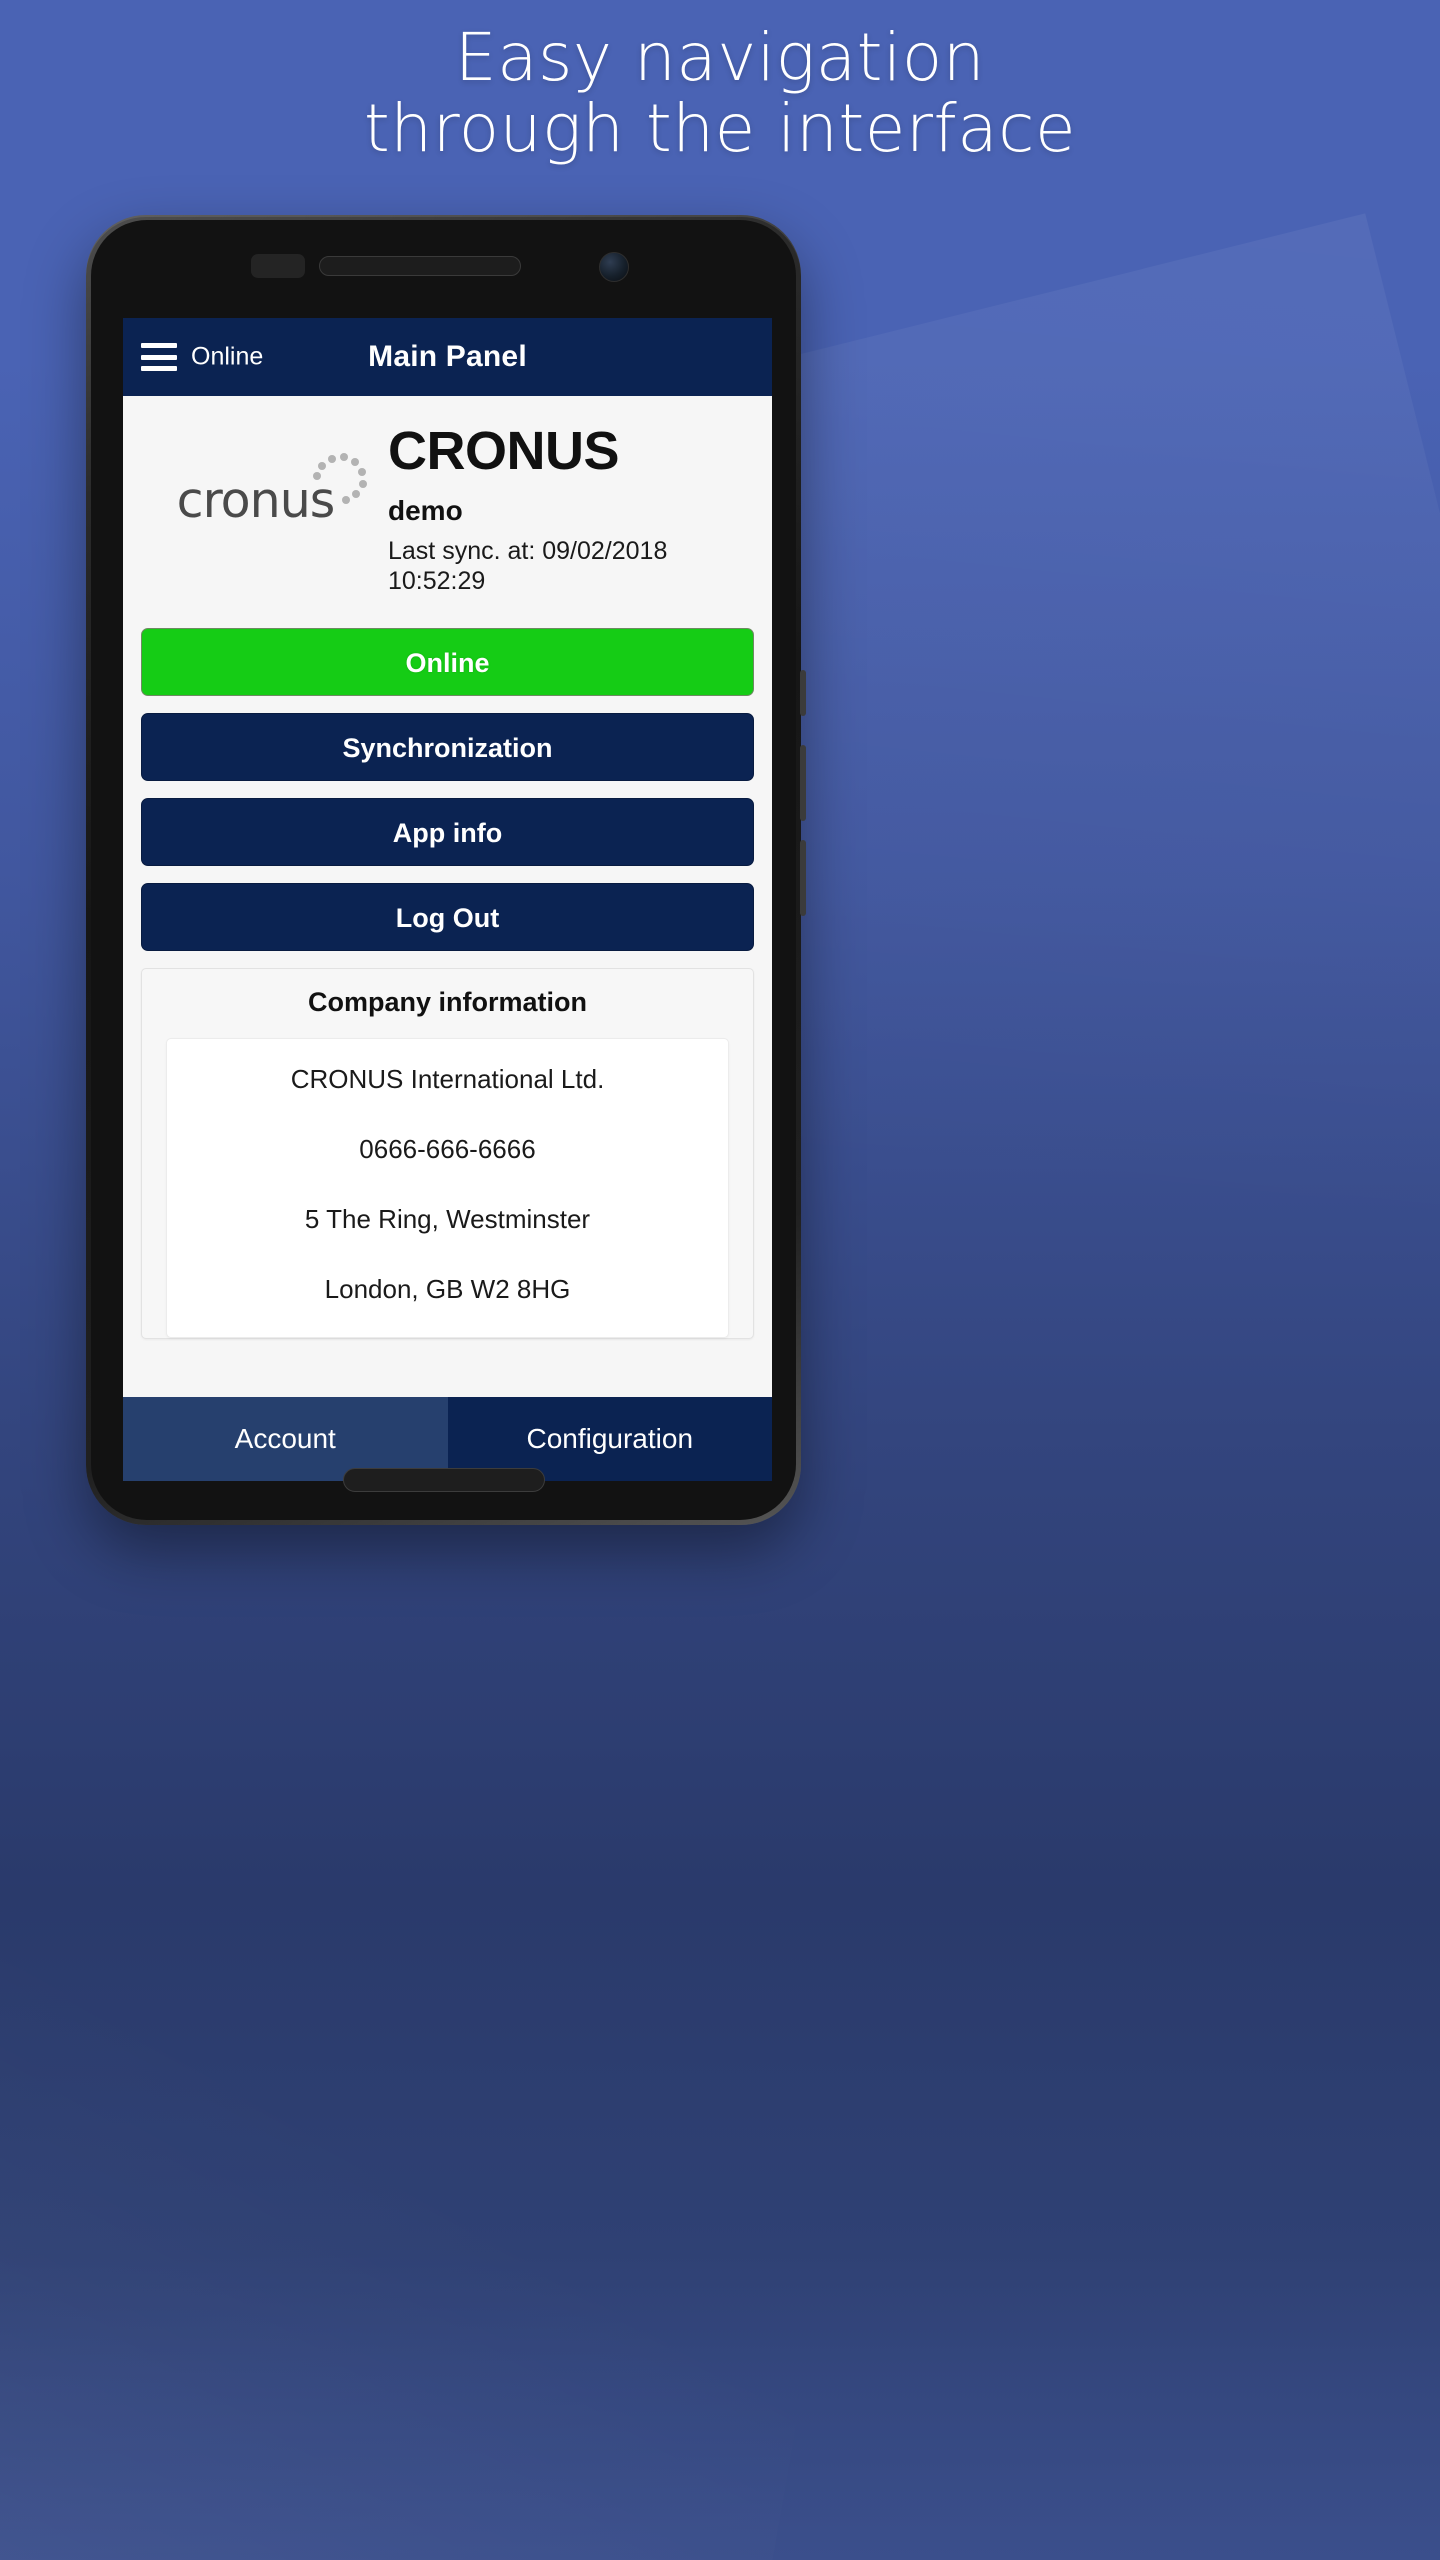 This screenshot has width=1440, height=2560. What do you see at coordinates (720, 57) in the screenshot?
I see `promo-headline-line1: Easy navigation` at bounding box center [720, 57].